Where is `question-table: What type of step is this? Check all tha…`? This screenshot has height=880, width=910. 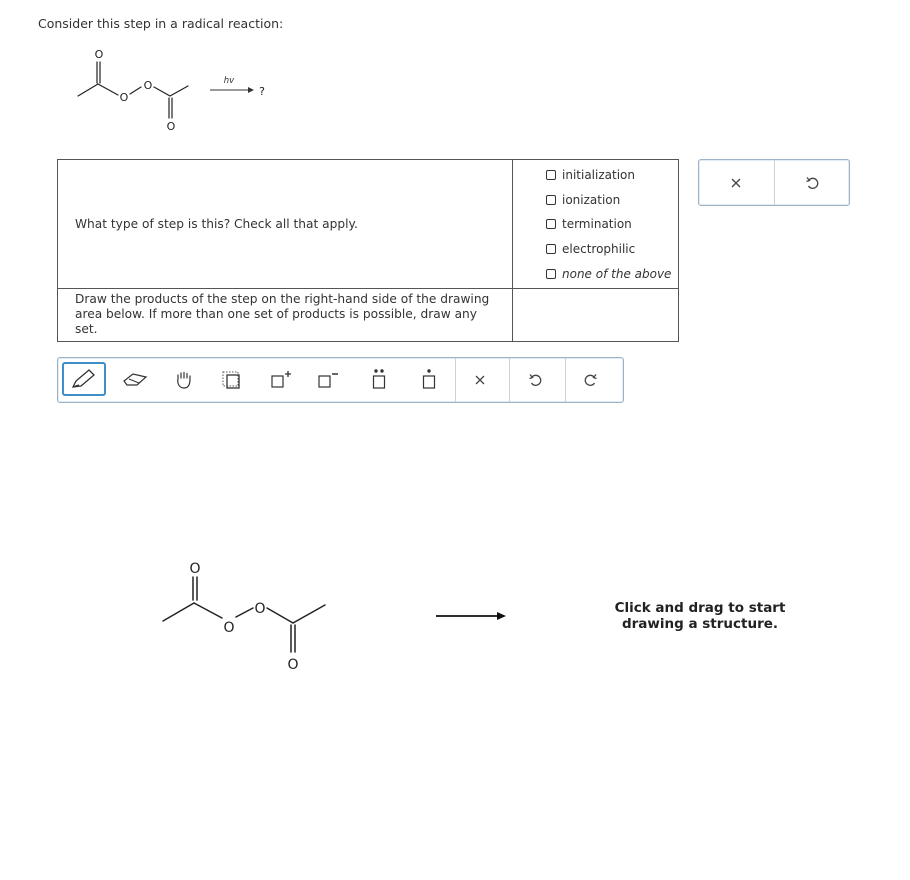
question-table: What type of step is this? Check all tha… is located at coordinates (368, 250).